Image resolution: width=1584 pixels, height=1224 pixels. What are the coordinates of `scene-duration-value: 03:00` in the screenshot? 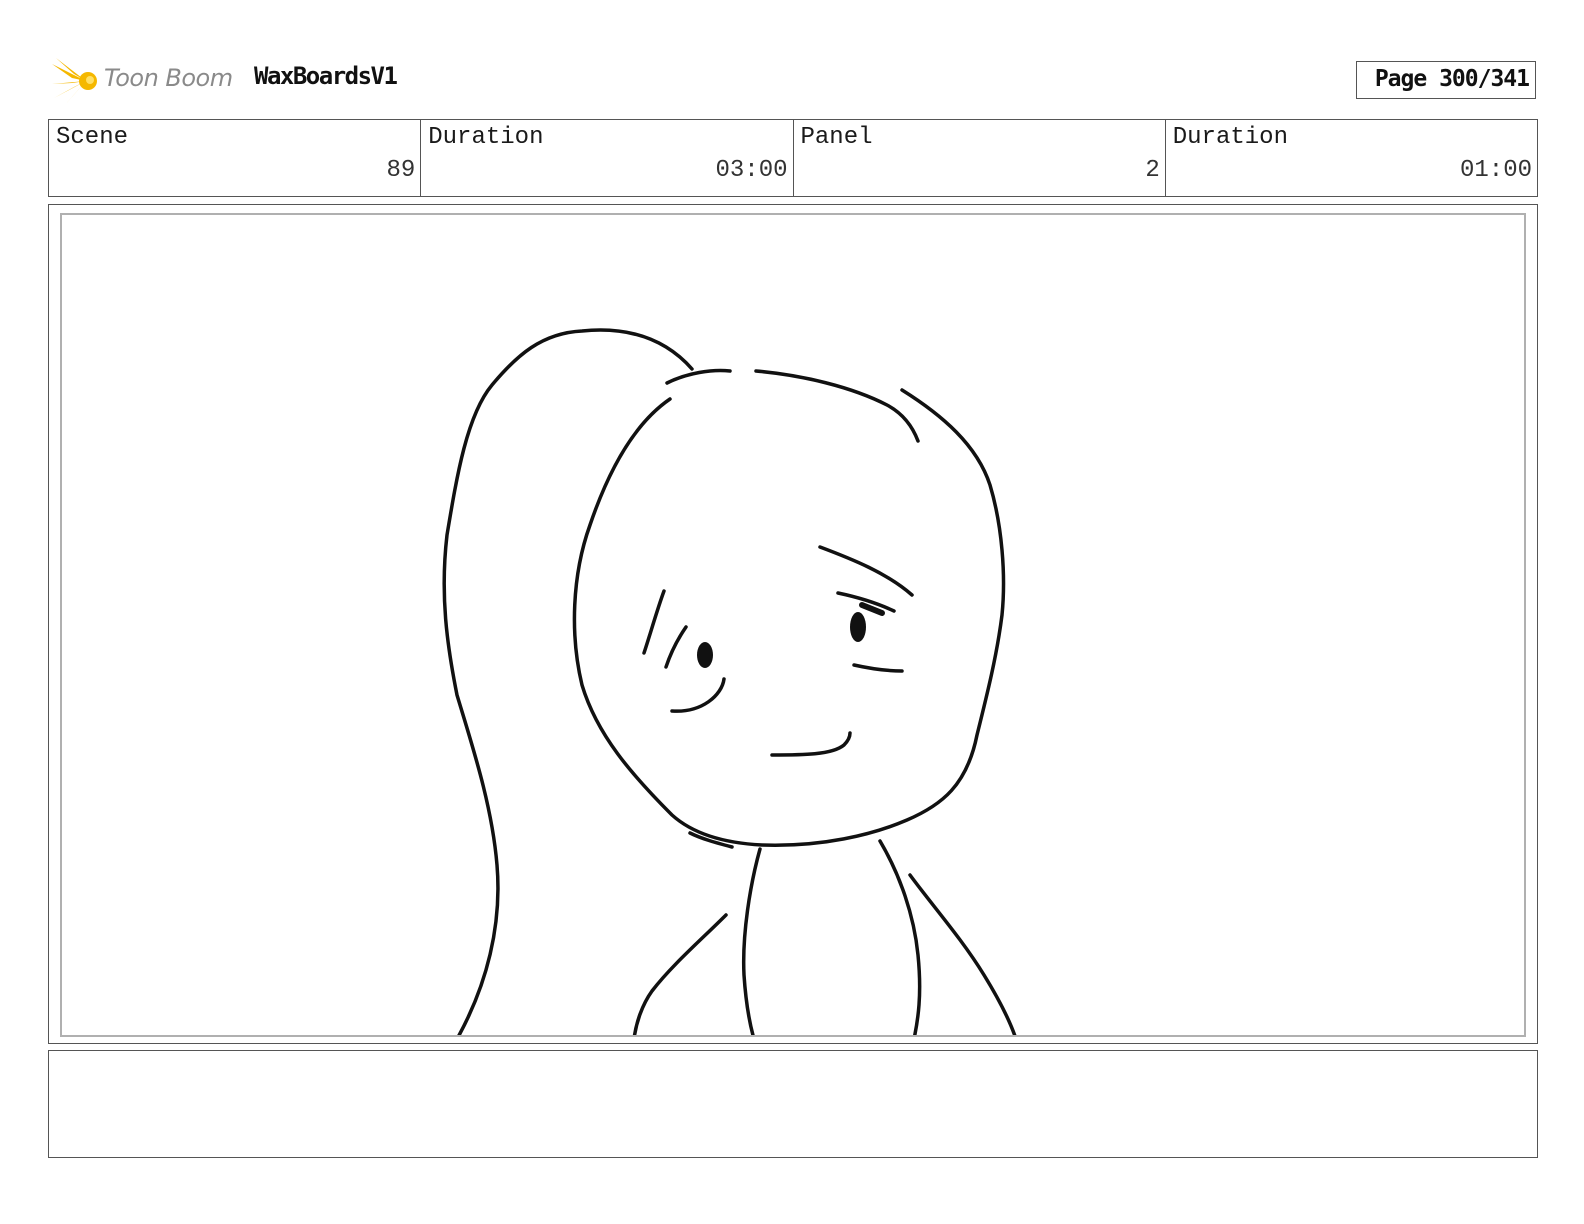 It's located at (751, 170).